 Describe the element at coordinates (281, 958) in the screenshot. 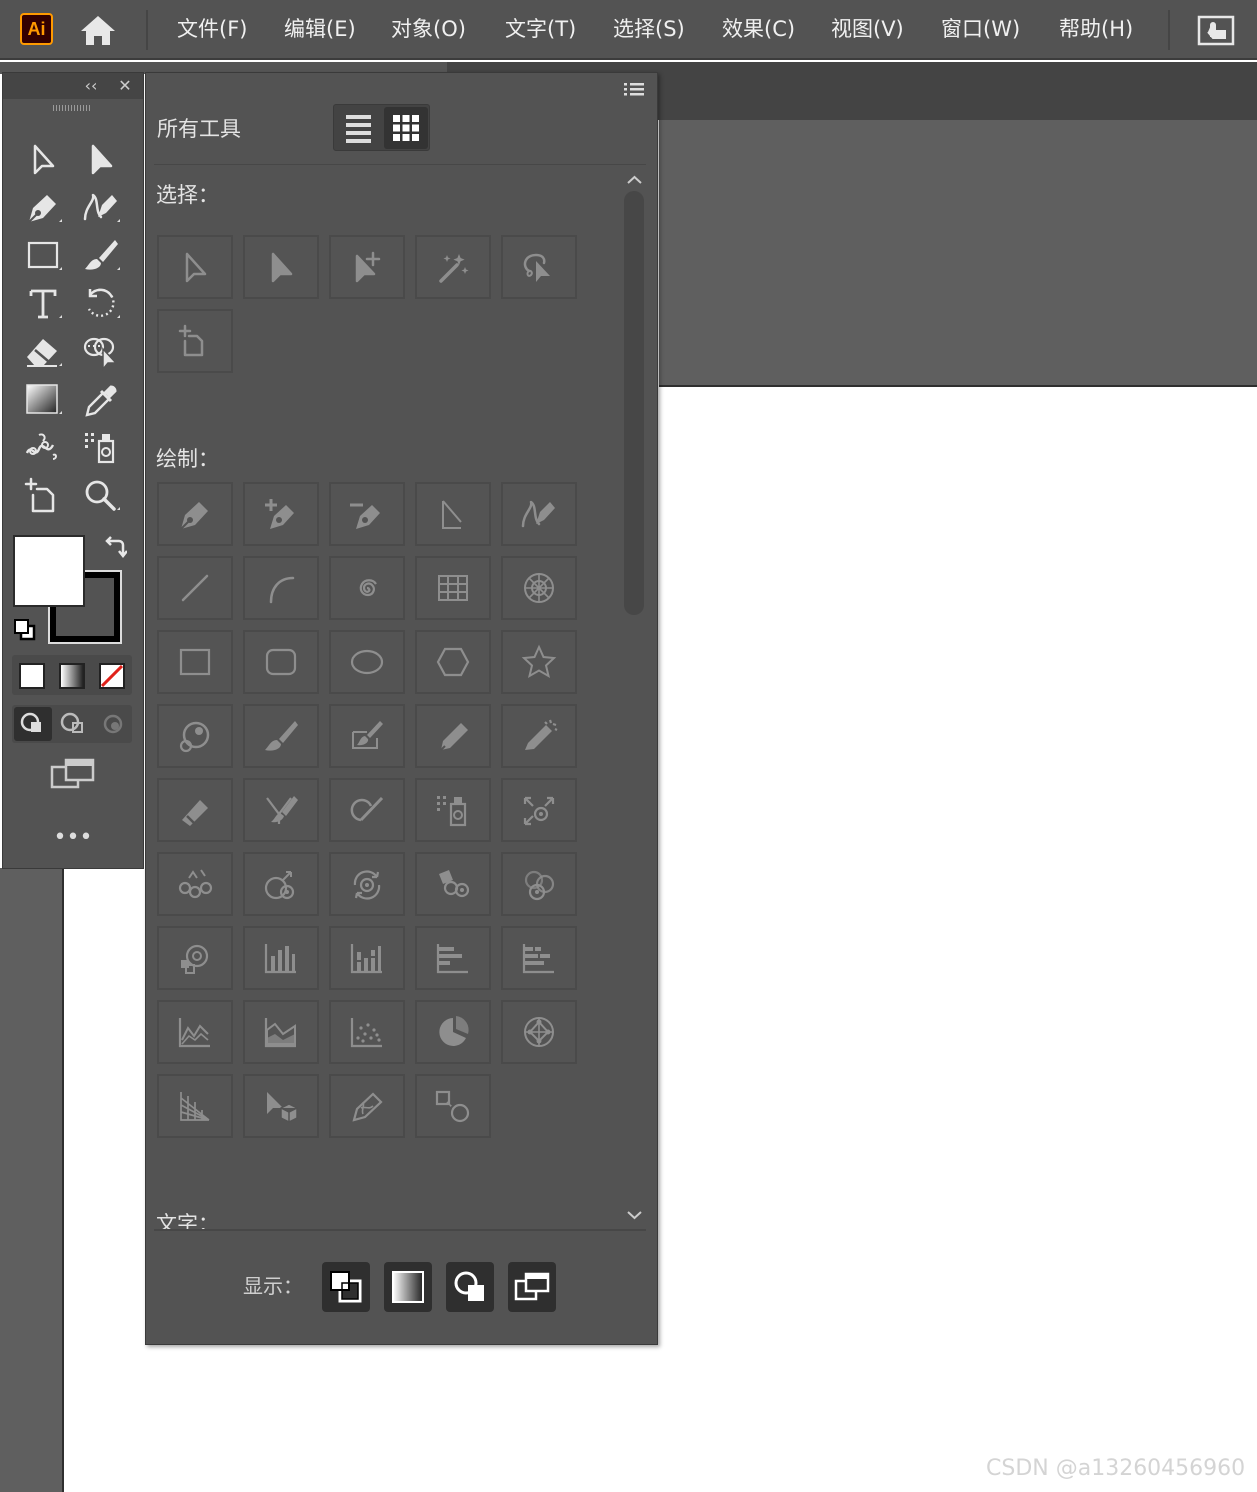

I see `column-graph-tool-cell` at that location.